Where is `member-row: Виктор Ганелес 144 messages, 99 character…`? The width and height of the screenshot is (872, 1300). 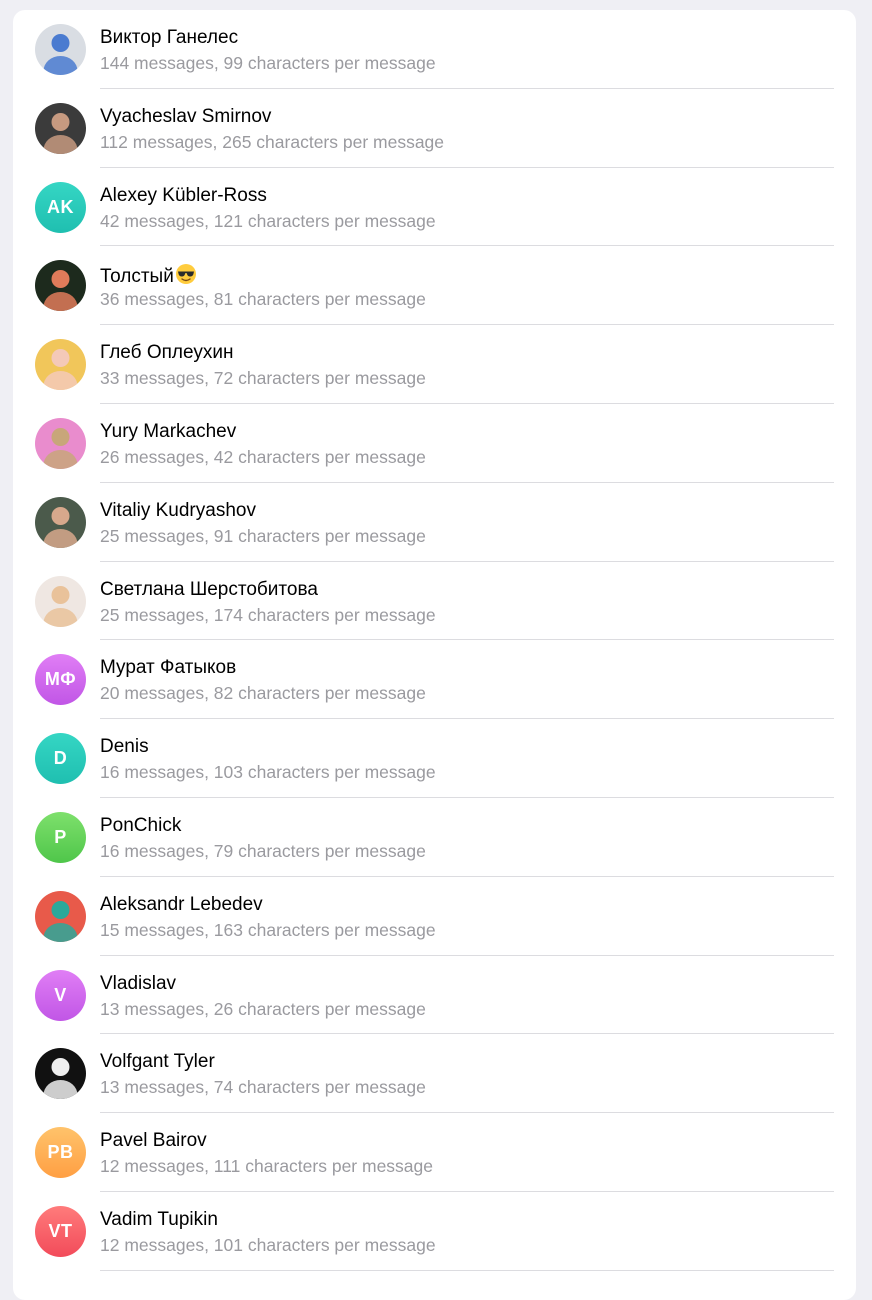
member-row: Виктор Ганелес 144 messages, 99 character… is located at coordinates (434, 49).